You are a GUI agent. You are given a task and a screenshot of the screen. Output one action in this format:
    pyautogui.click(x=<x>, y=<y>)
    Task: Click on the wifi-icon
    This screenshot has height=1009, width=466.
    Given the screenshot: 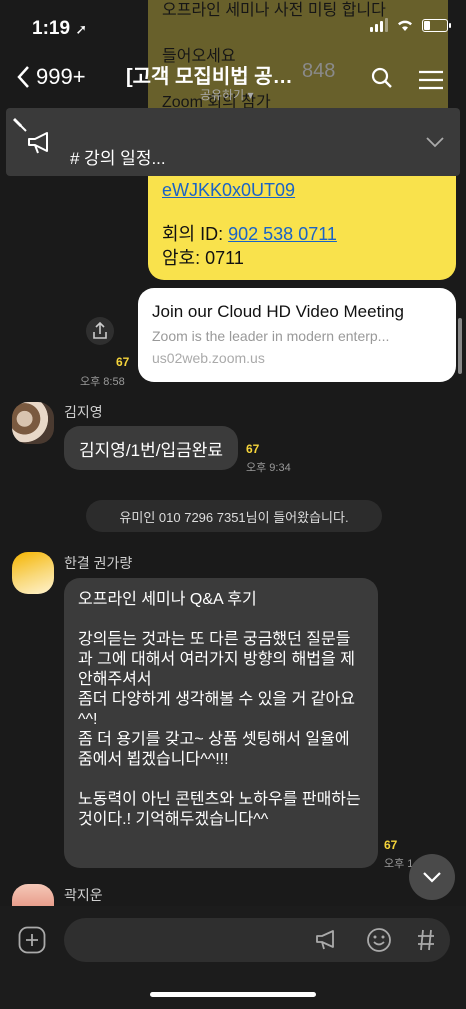 What is the action you would take?
    pyautogui.click(x=405, y=25)
    